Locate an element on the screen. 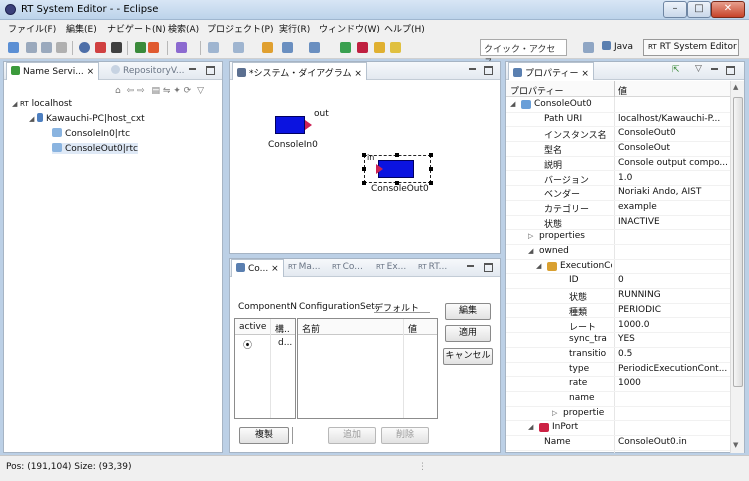 This screenshot has width=749, height=481. tool-icon is located at coordinates (181, 47).